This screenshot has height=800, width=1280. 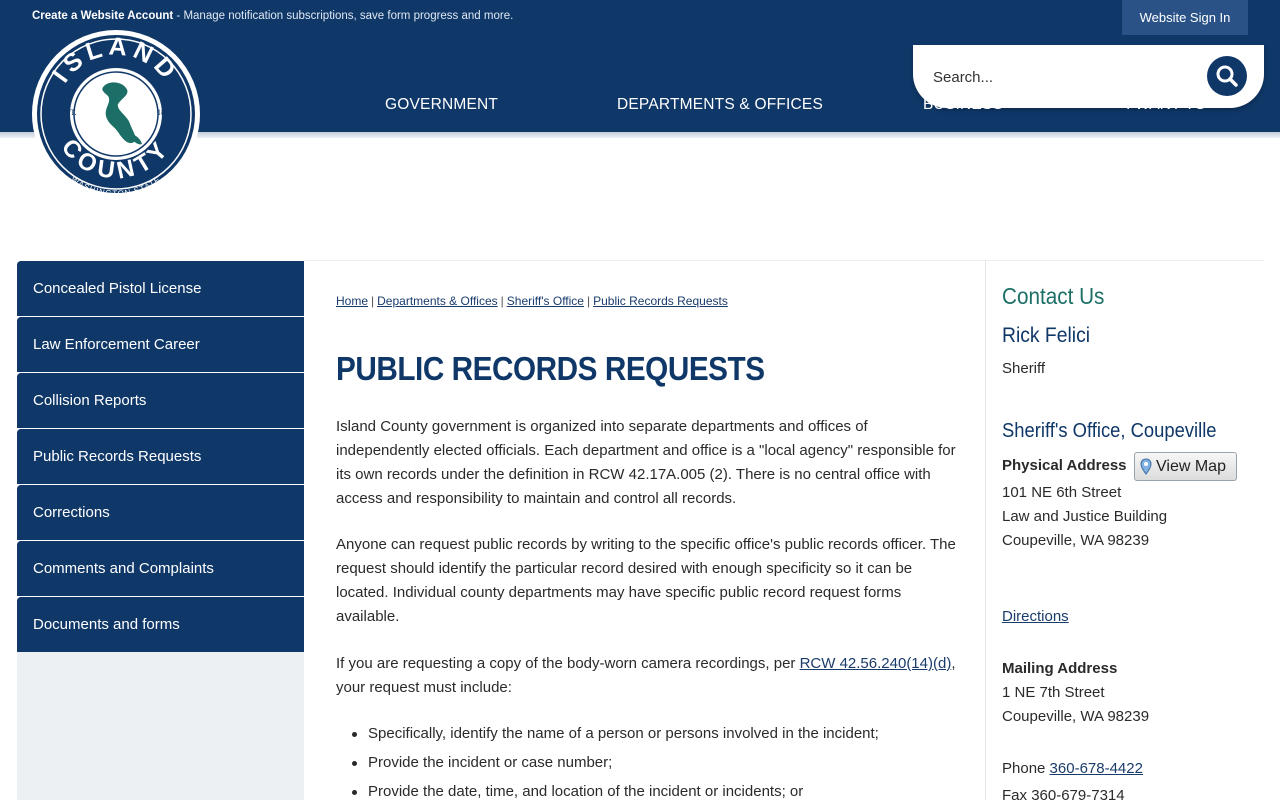 What do you see at coordinates (160, 456) in the screenshot?
I see `sidebar-item-public-records-requests: Public Records Requests` at bounding box center [160, 456].